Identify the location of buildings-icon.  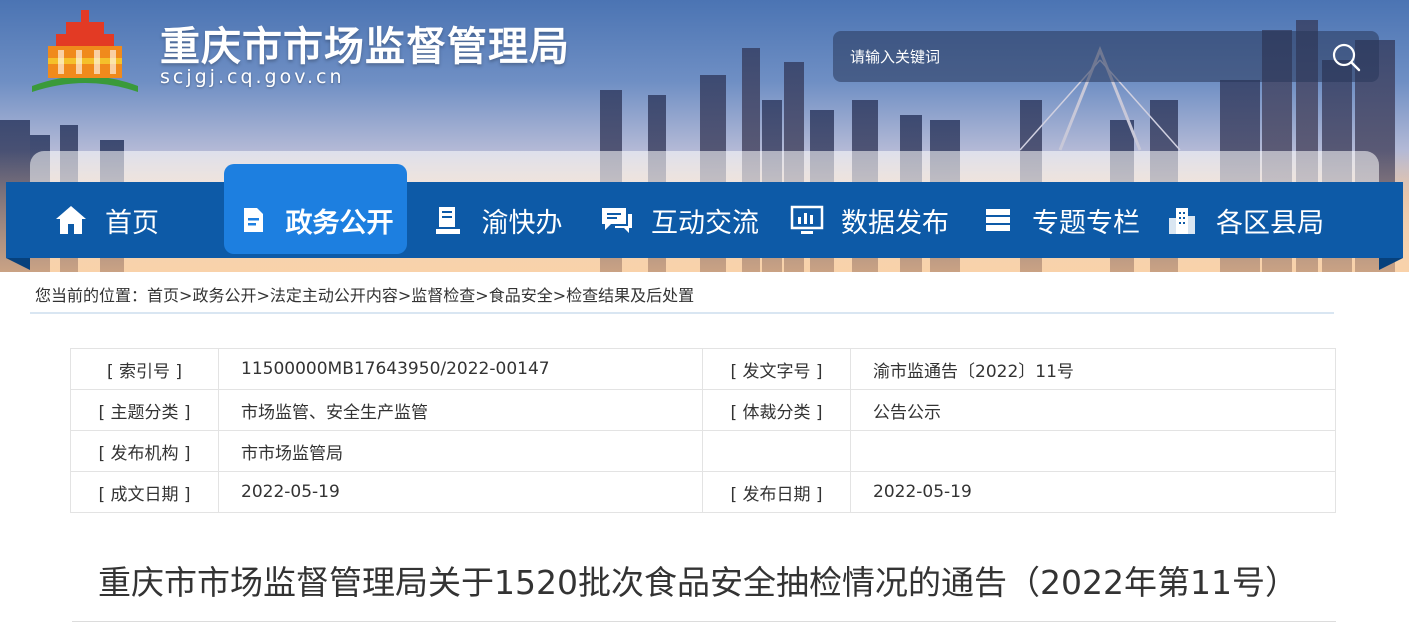
(1182, 221).